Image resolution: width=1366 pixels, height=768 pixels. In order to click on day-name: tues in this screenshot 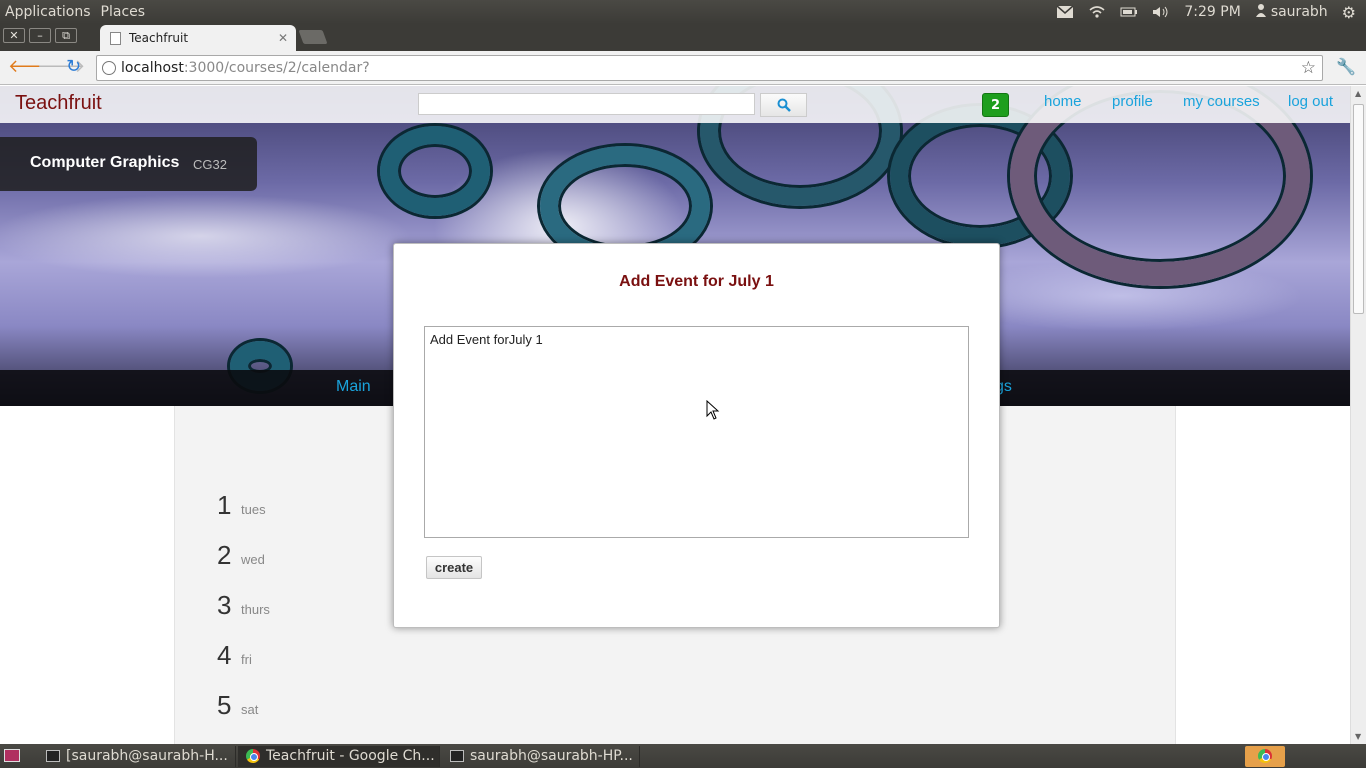, I will do `click(253, 509)`.